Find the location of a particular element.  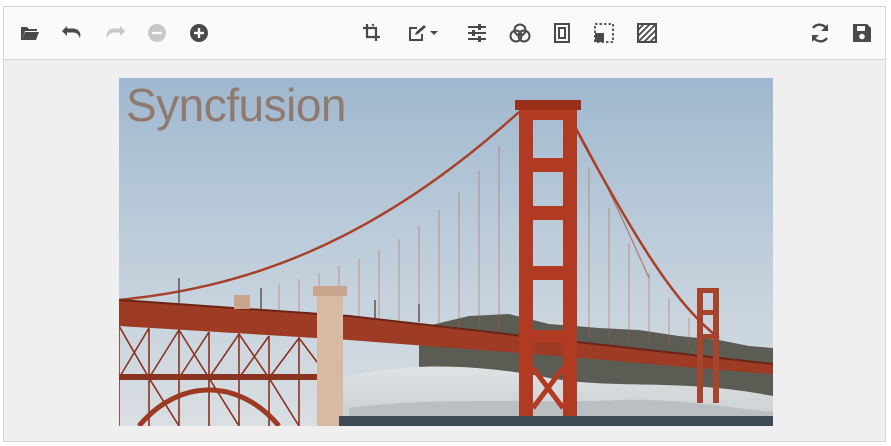

open-button is located at coordinates (30, 33).